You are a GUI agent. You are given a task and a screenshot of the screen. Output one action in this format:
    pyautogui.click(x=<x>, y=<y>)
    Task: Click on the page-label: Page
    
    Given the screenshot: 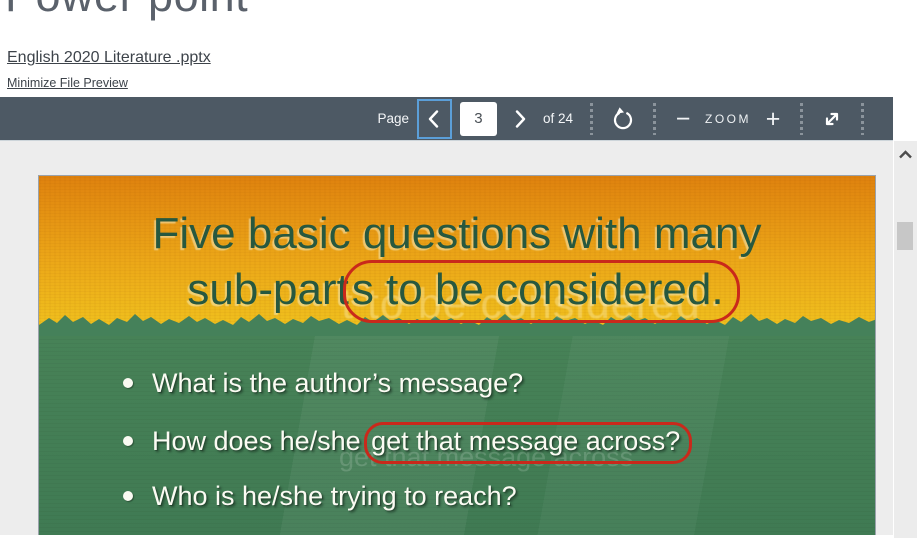 What is the action you would take?
    pyautogui.click(x=393, y=118)
    